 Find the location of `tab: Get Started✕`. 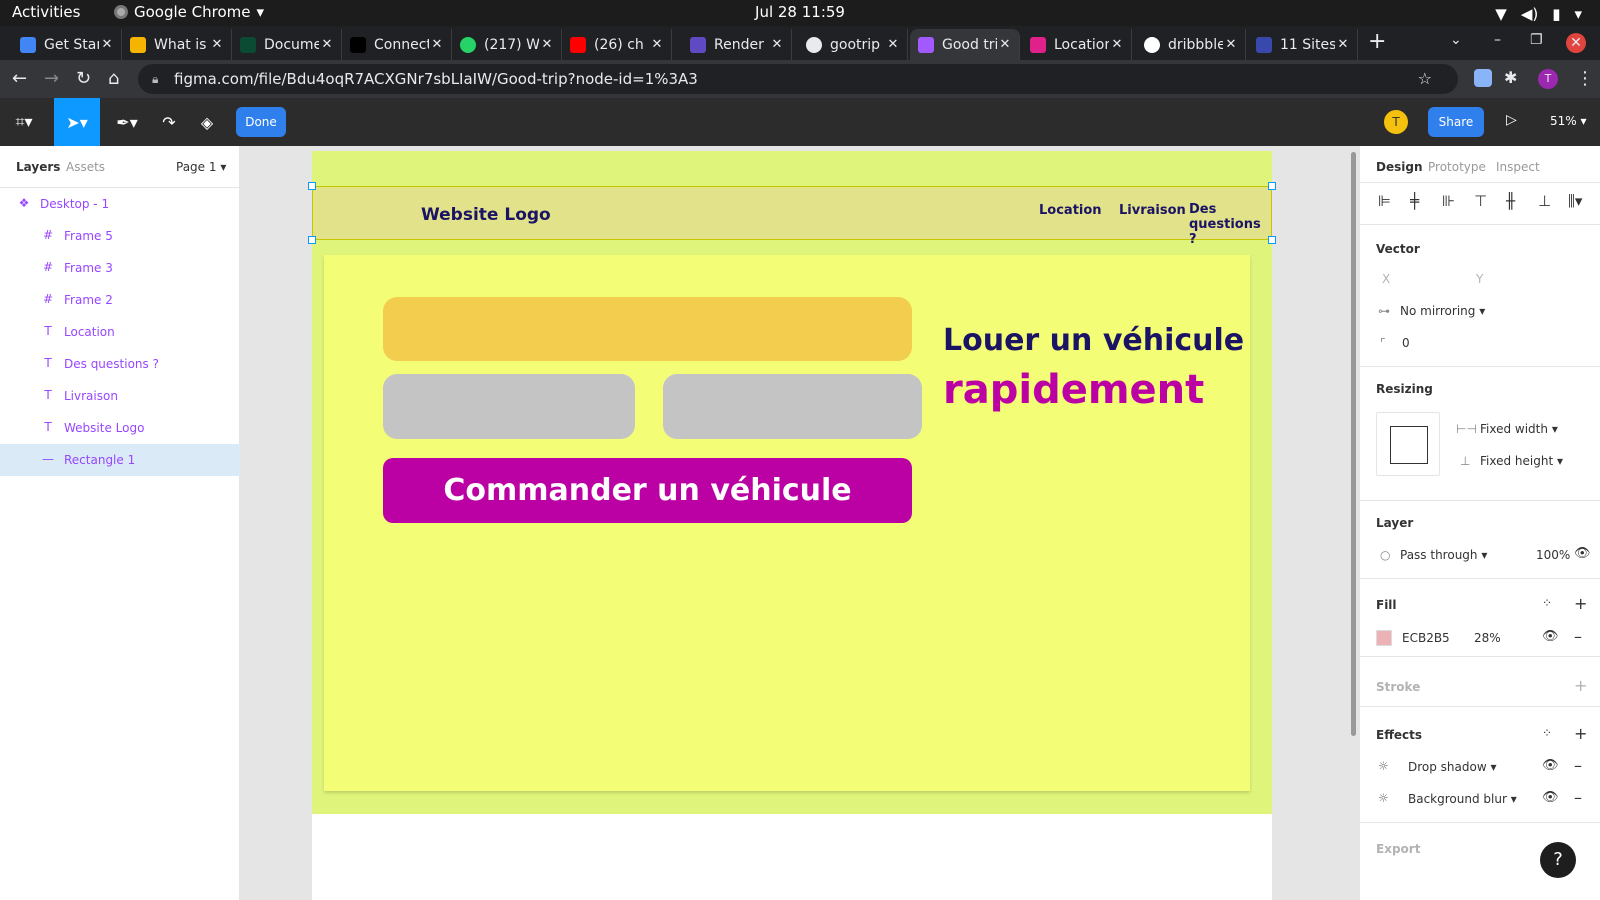

tab: Get Started✕ is located at coordinates (67, 44).